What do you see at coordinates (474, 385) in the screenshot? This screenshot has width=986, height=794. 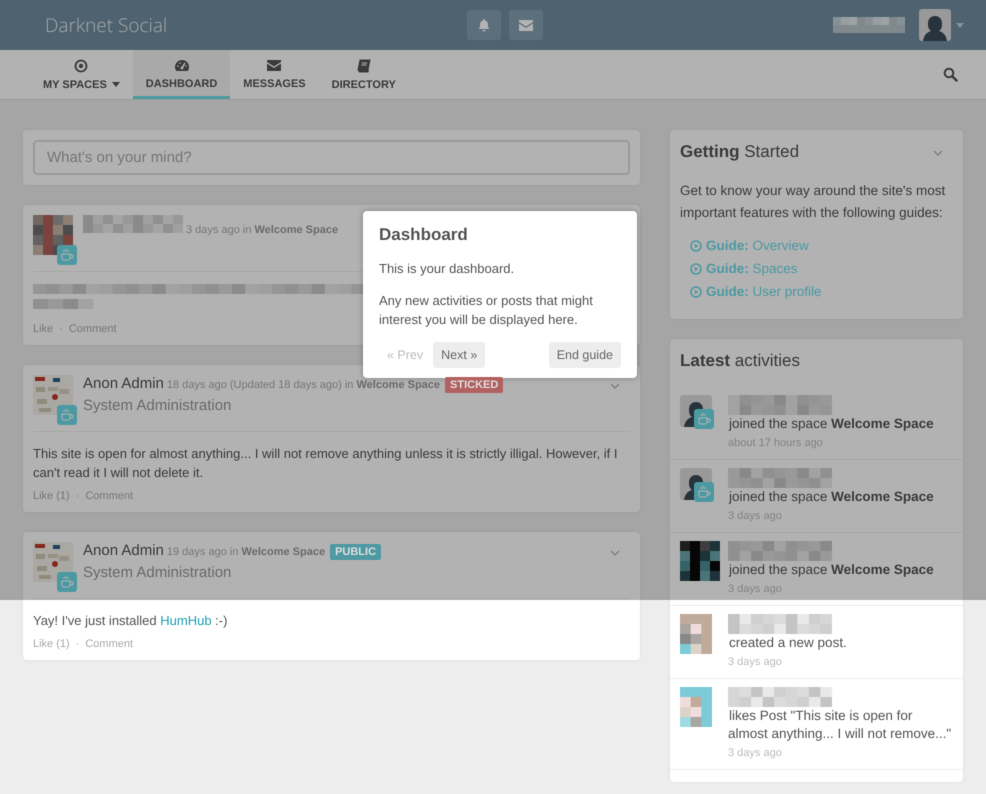 I see `post-label: STICKED` at bounding box center [474, 385].